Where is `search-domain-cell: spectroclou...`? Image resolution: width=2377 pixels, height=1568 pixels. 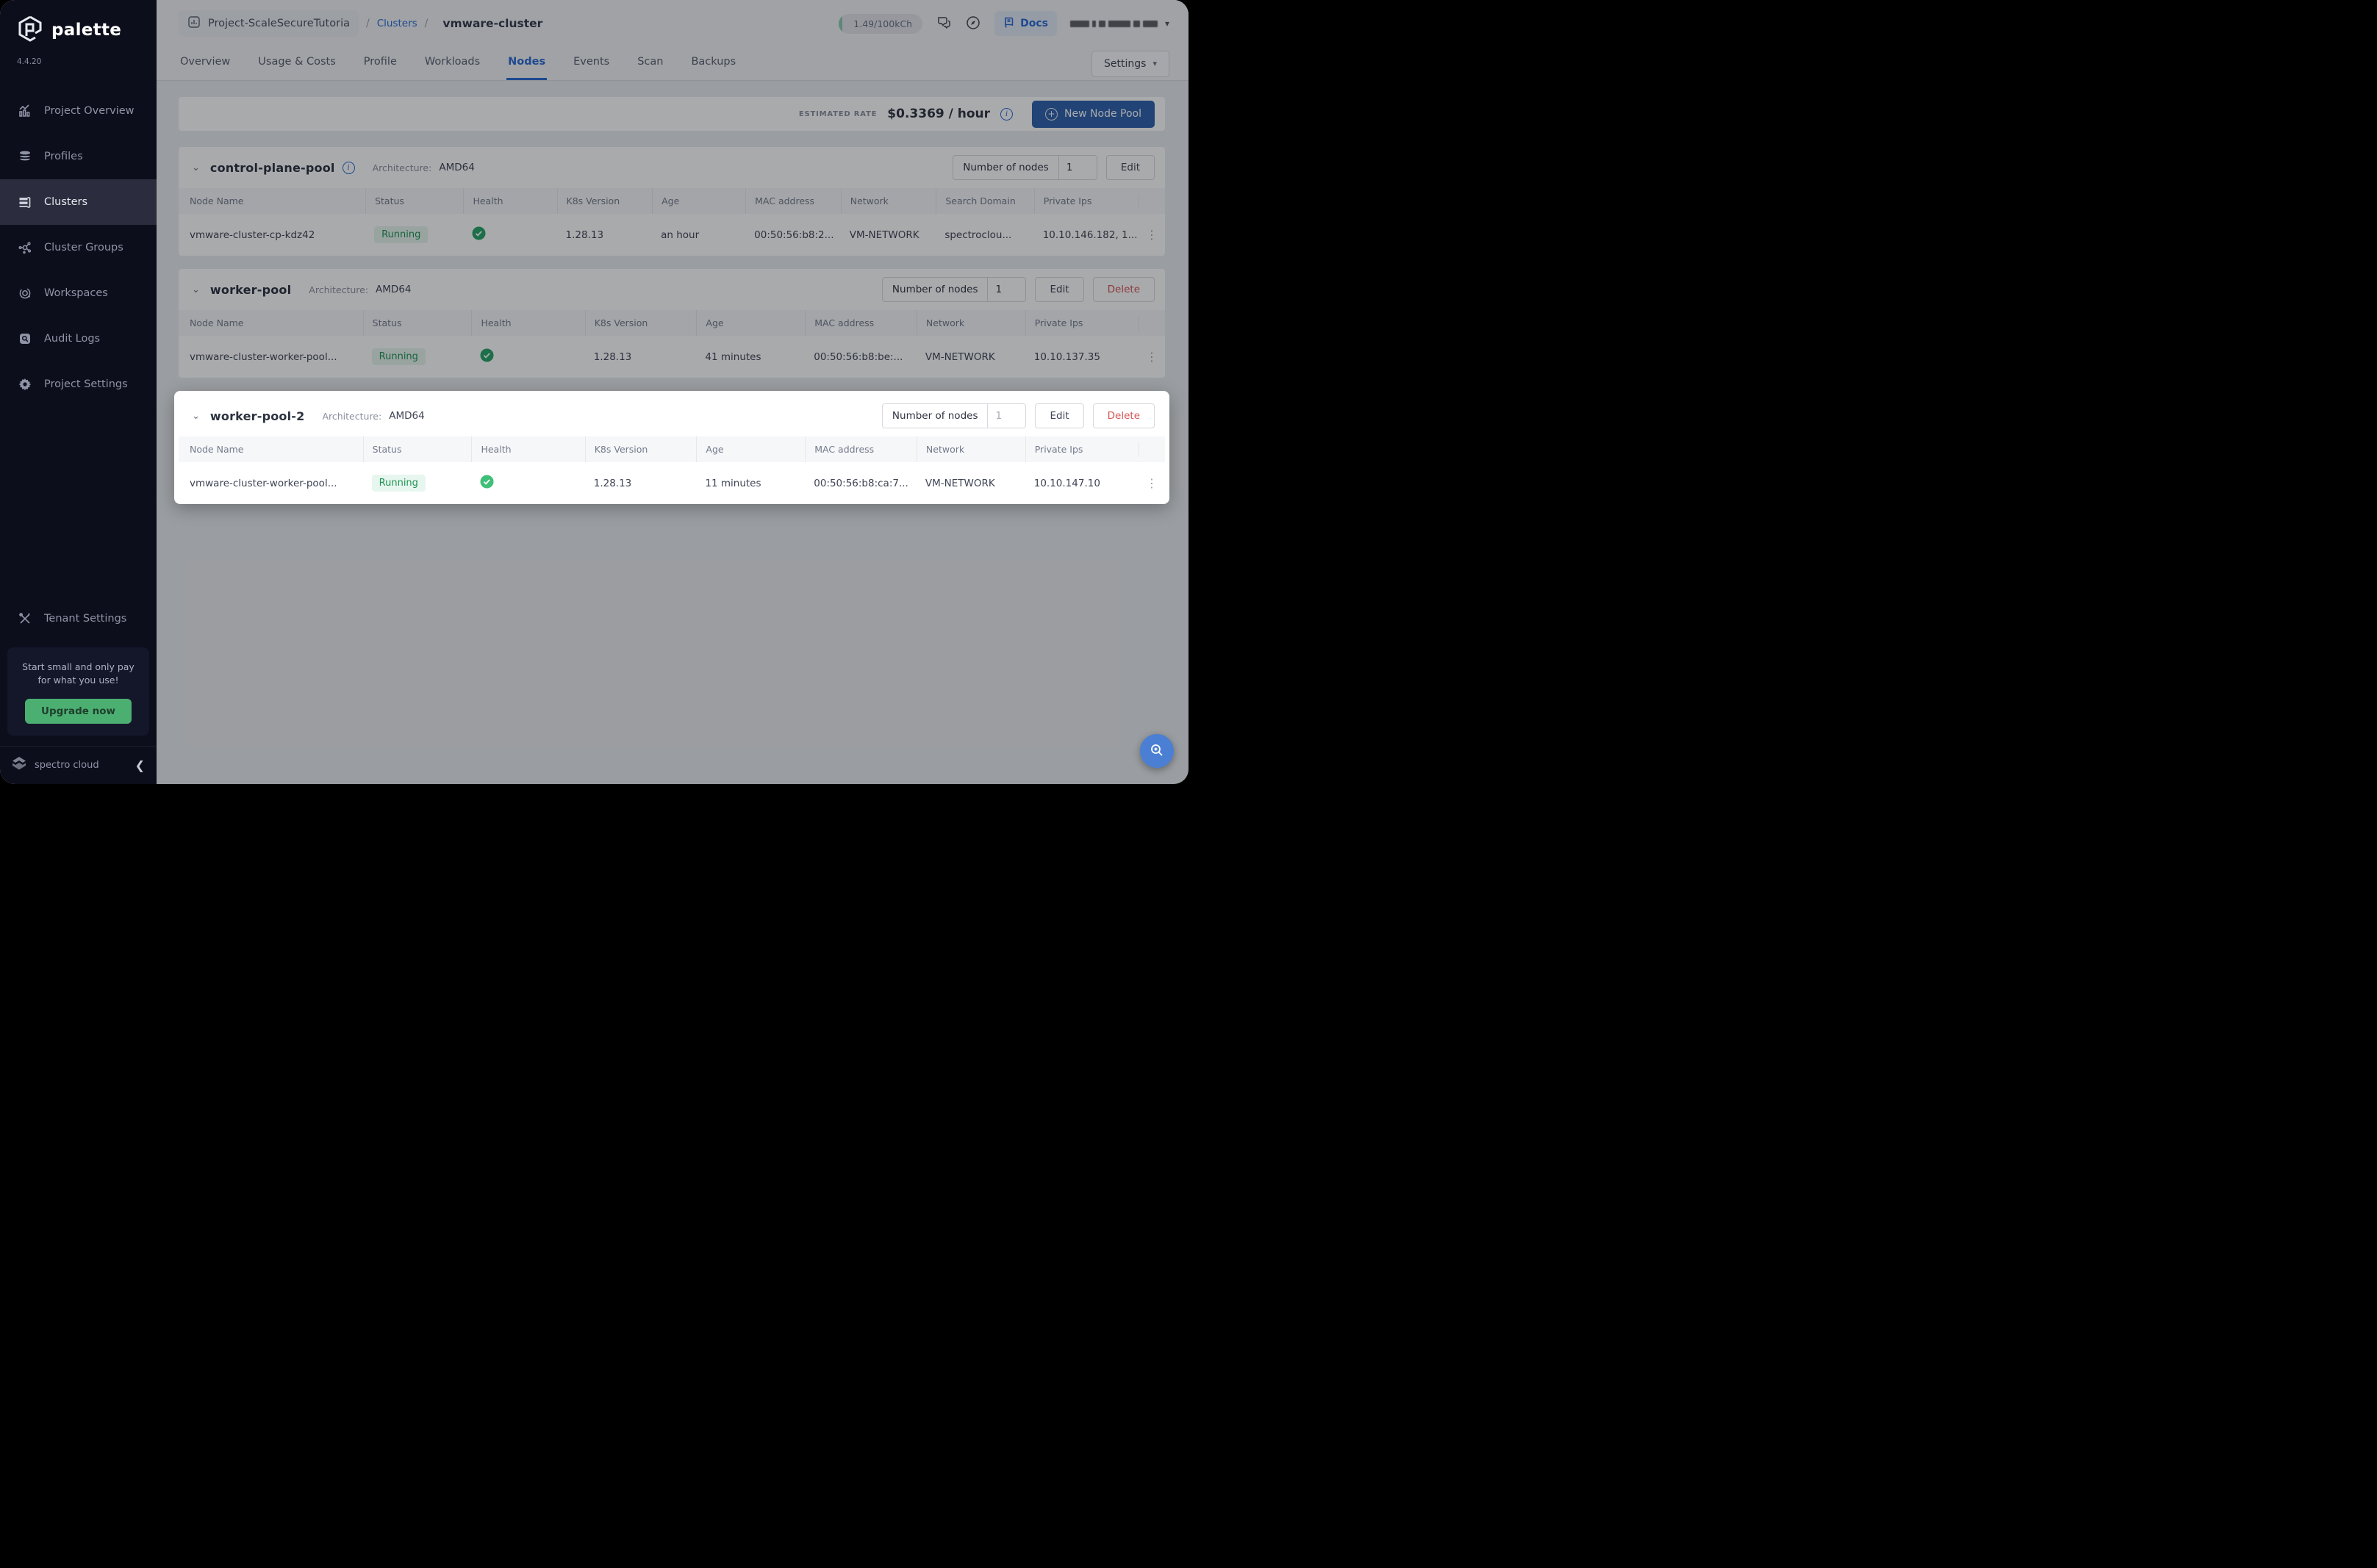
search-domain-cell: spectroclou... is located at coordinates (978, 235).